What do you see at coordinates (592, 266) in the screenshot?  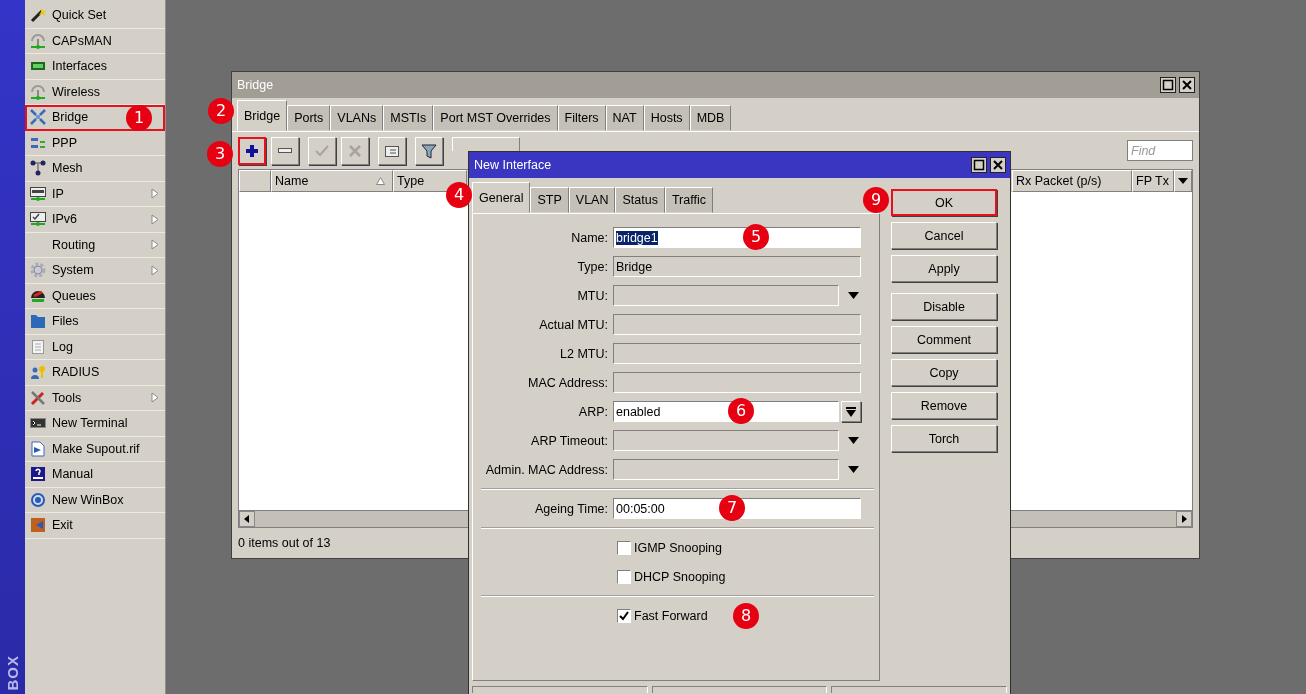 I see `field-label: Type:` at bounding box center [592, 266].